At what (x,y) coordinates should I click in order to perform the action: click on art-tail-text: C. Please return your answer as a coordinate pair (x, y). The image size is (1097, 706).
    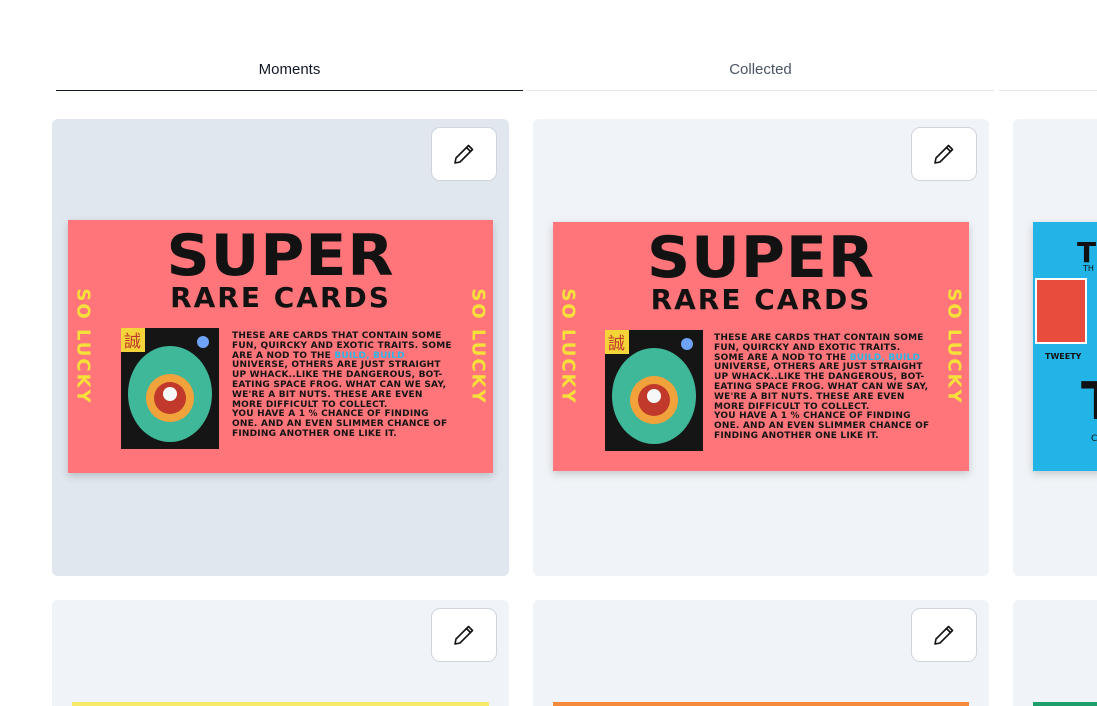
    Looking at the image, I should click on (1094, 439).